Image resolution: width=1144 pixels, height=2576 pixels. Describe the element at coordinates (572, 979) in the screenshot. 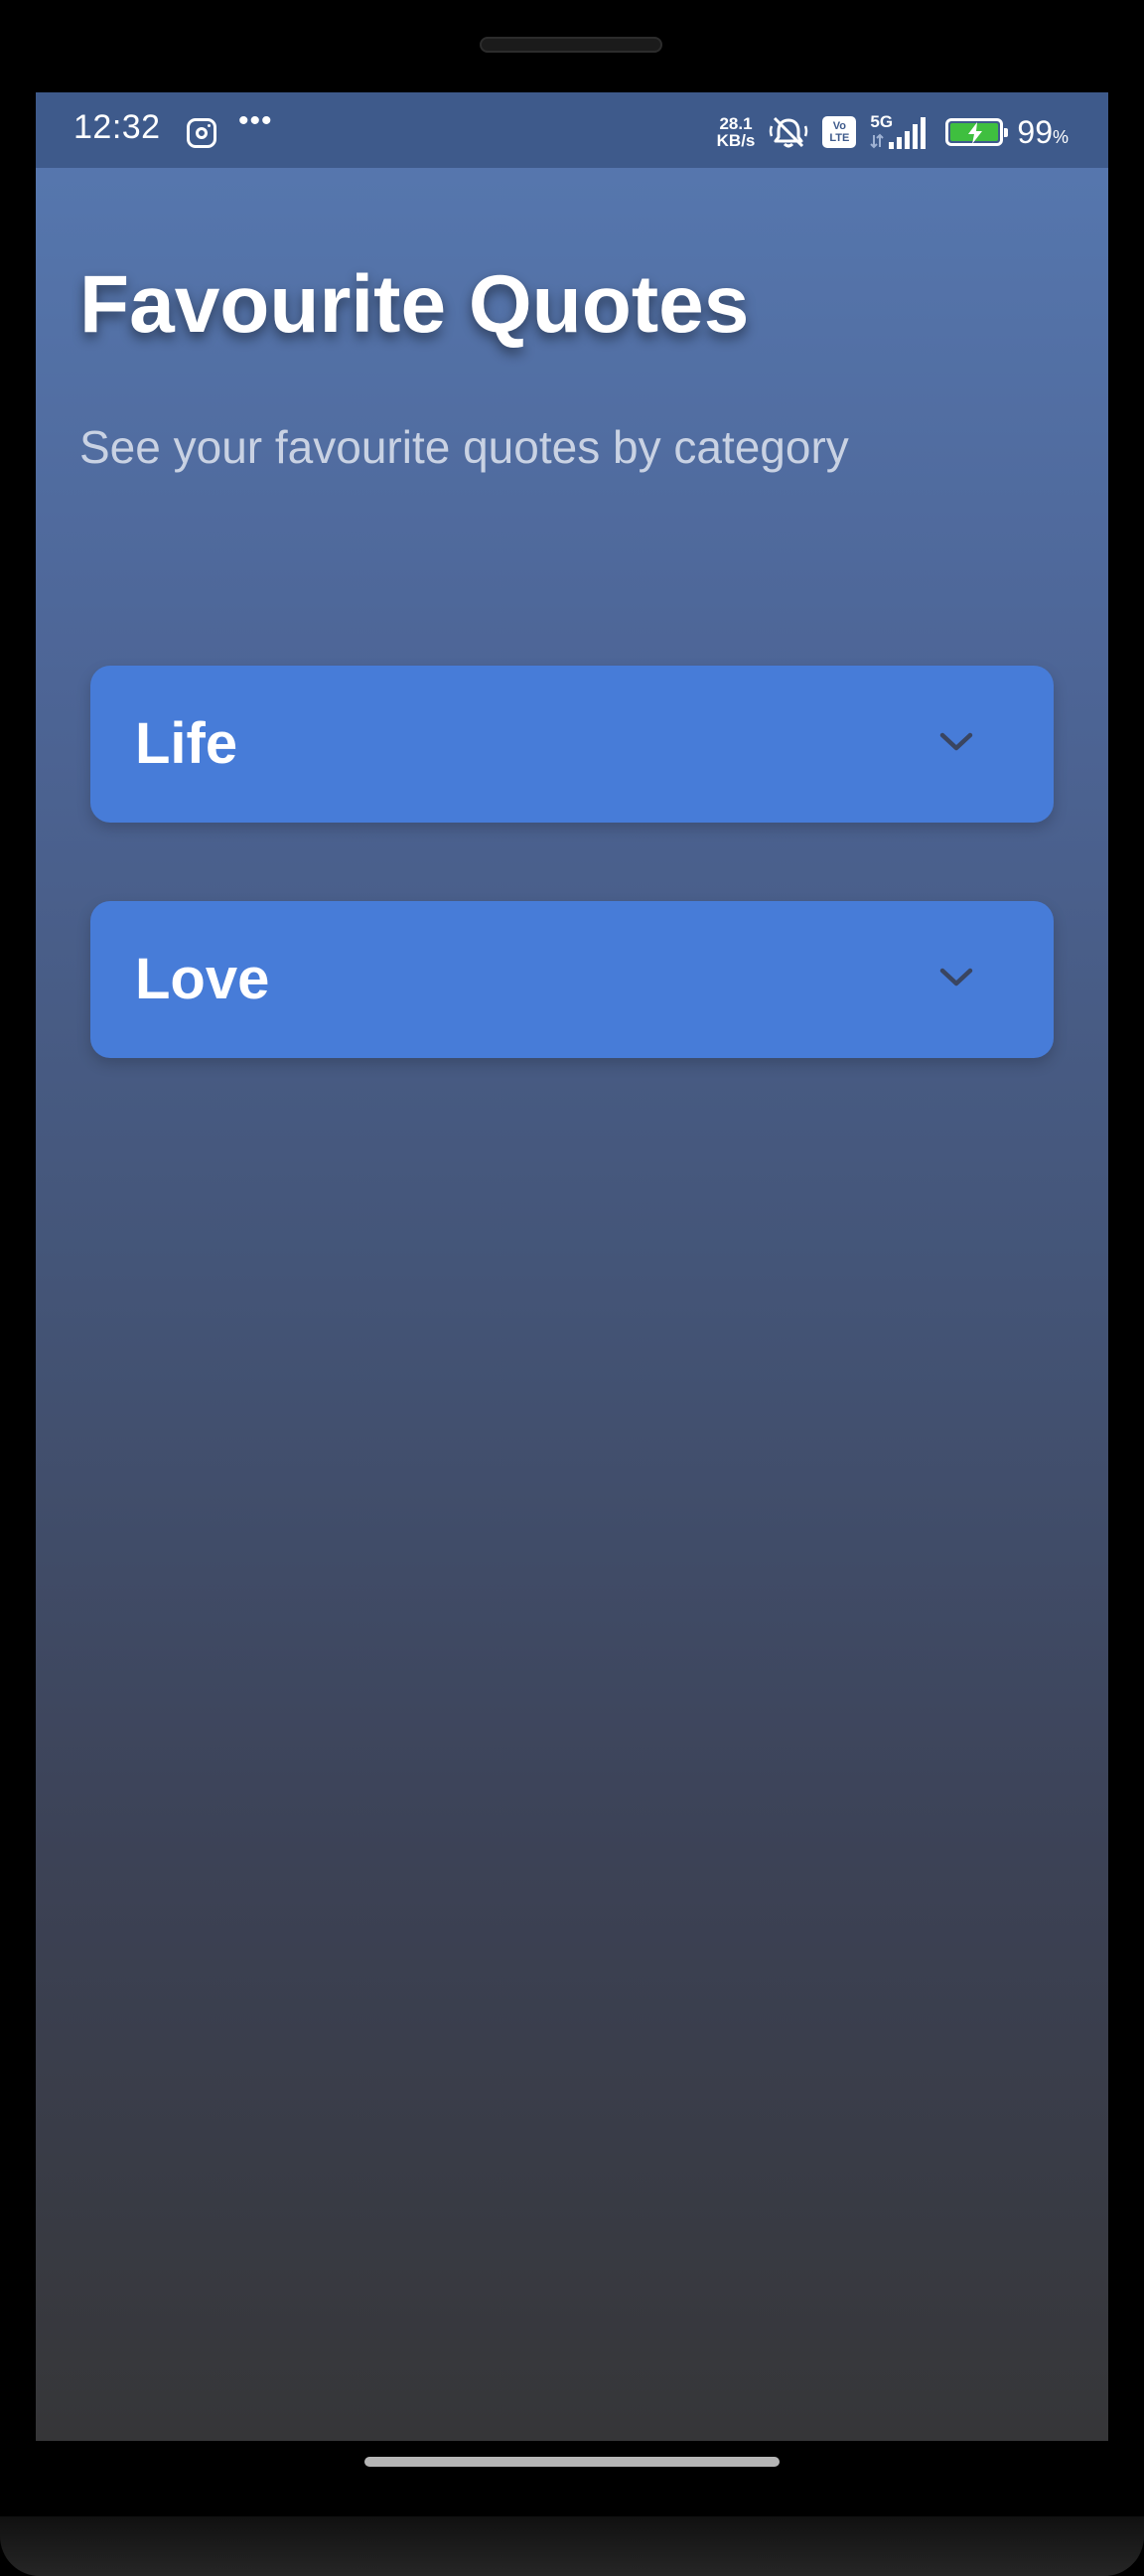

I see `category-love-card: Love` at that location.